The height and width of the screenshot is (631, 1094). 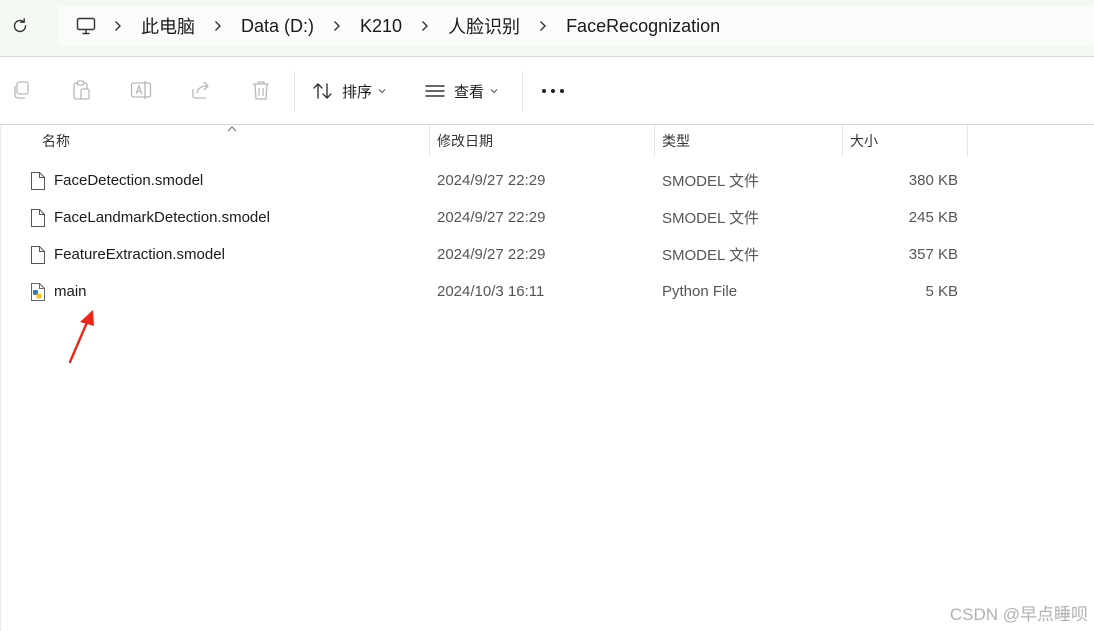 I want to click on file-row: main 2024/10/3 16:11 Python File 5 KB, so click(x=547, y=291).